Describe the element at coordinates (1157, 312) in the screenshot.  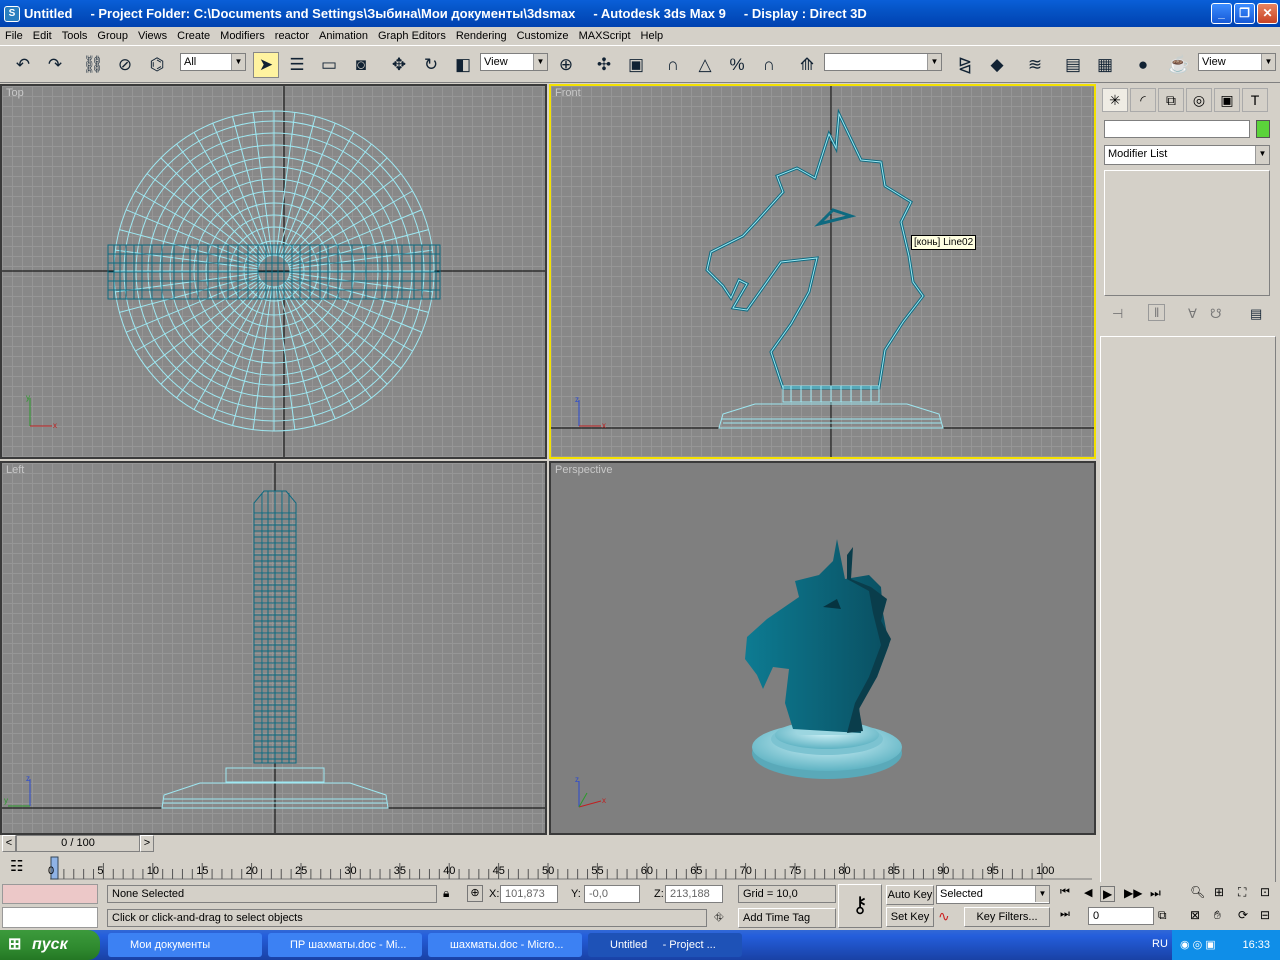
I see `show-end-result-icon: ‖` at that location.